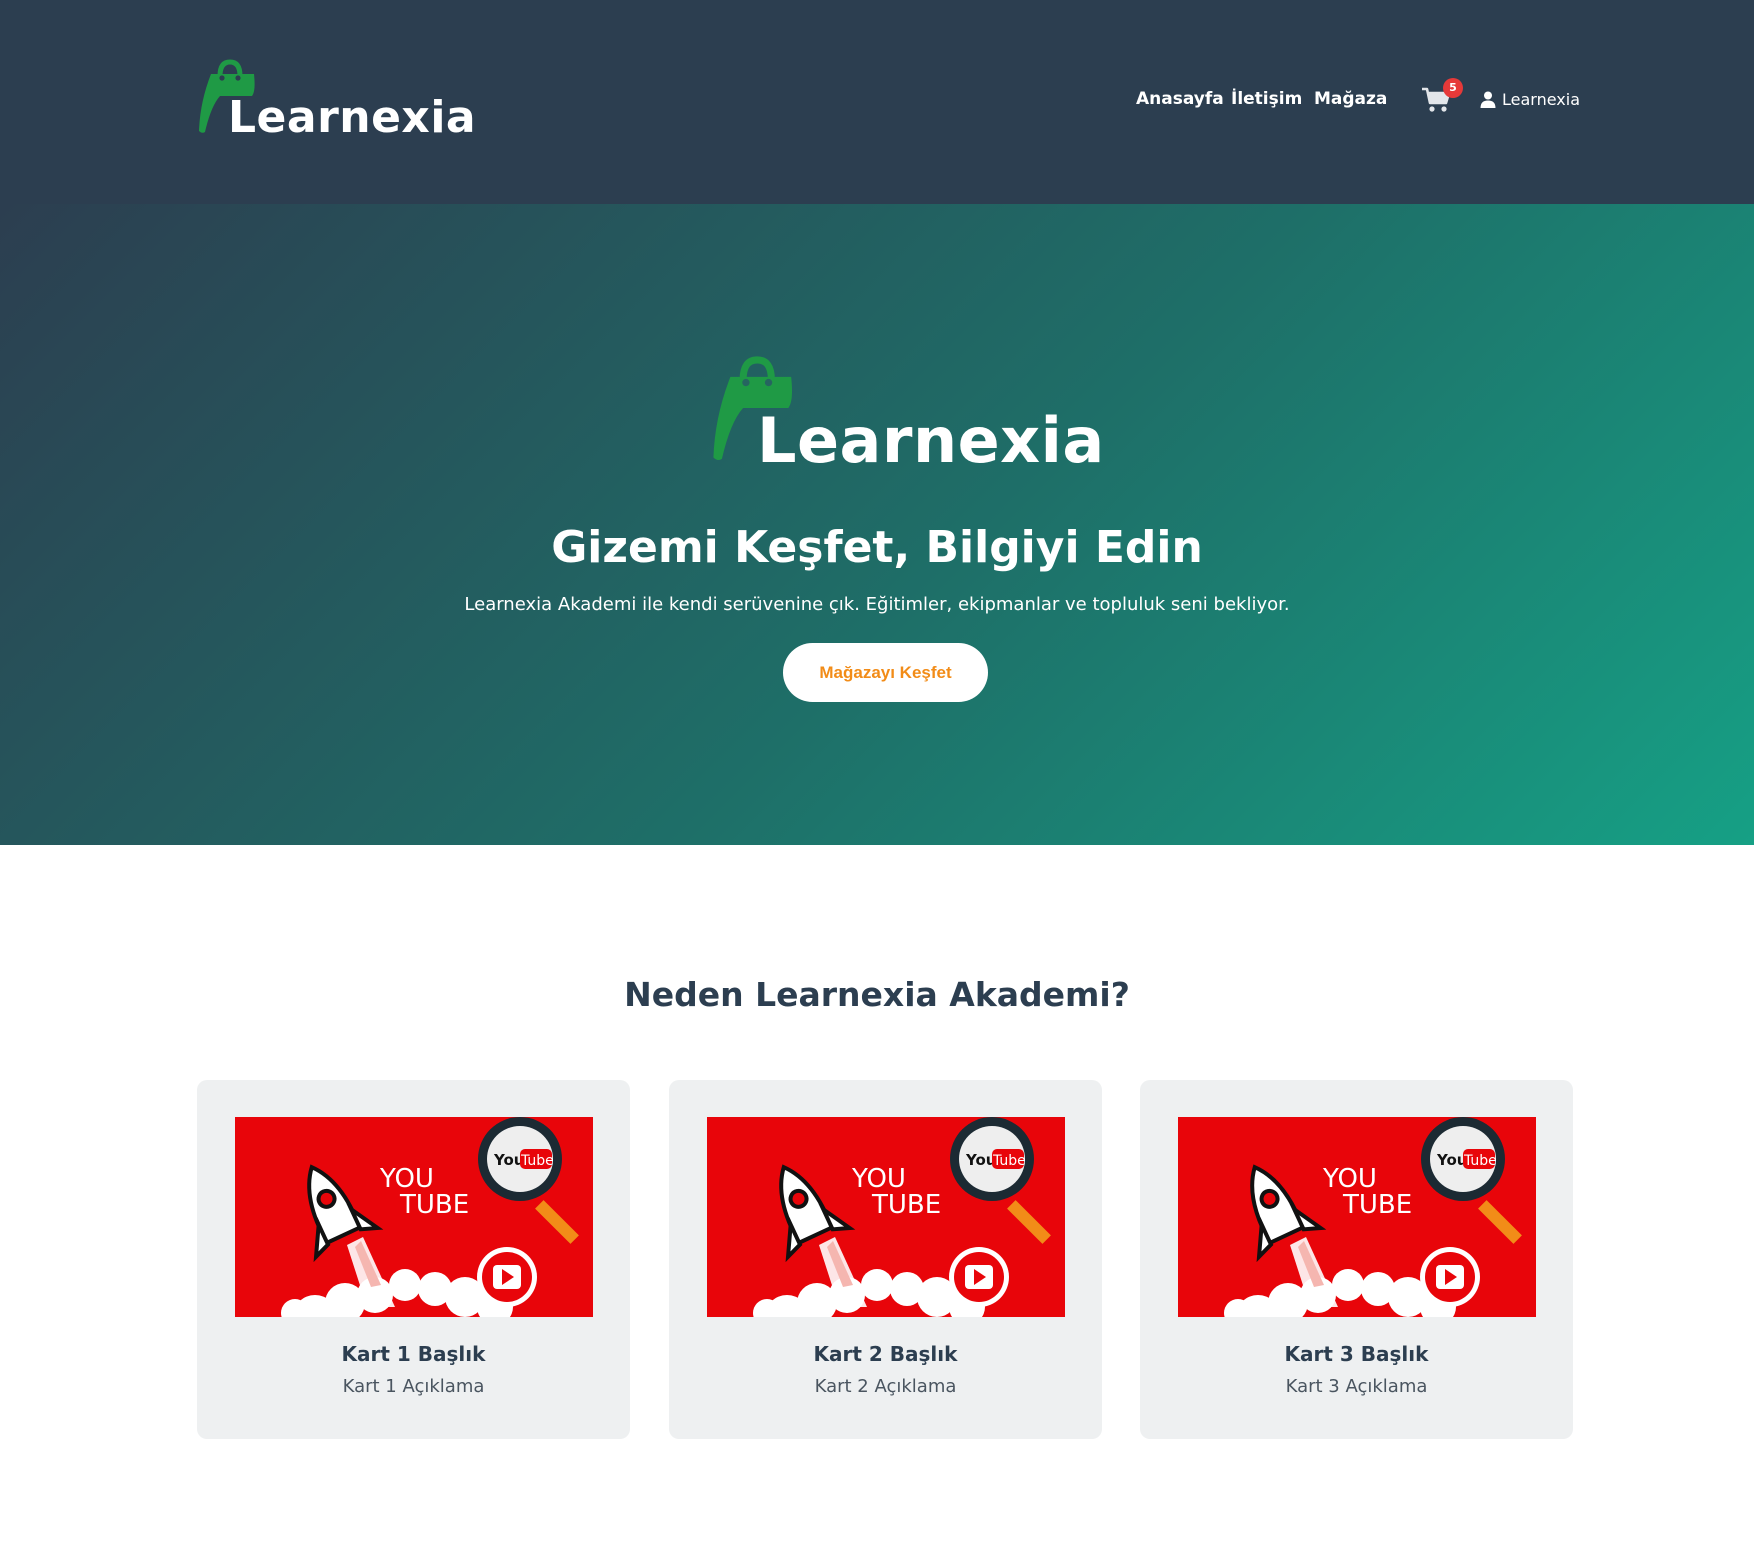 This screenshot has width=1754, height=1559. I want to click on card-description: Kart 2 Açıklama, so click(885, 1386).